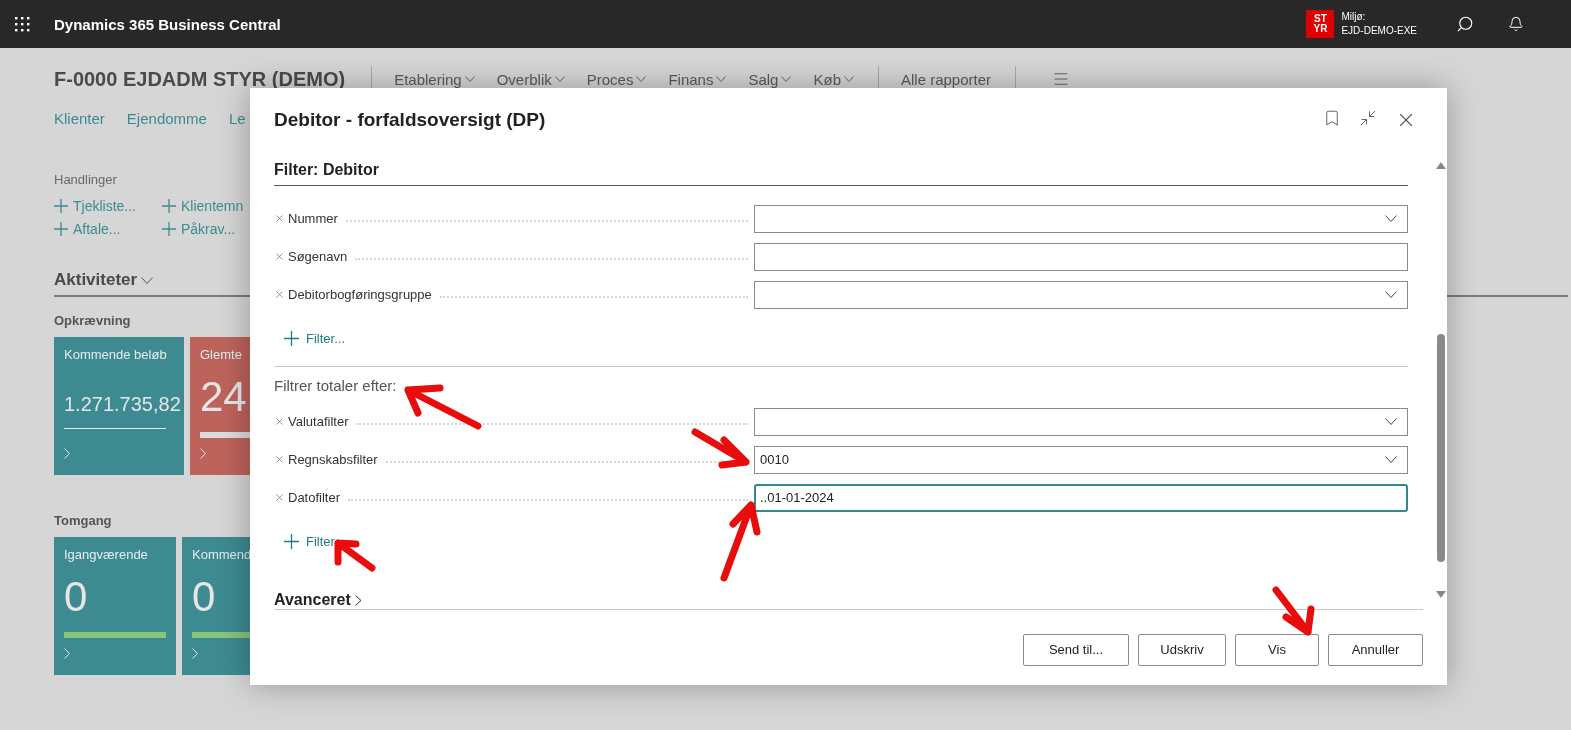 This screenshot has width=1571, height=730. I want to click on group-title: Opkrævning, so click(93, 321).